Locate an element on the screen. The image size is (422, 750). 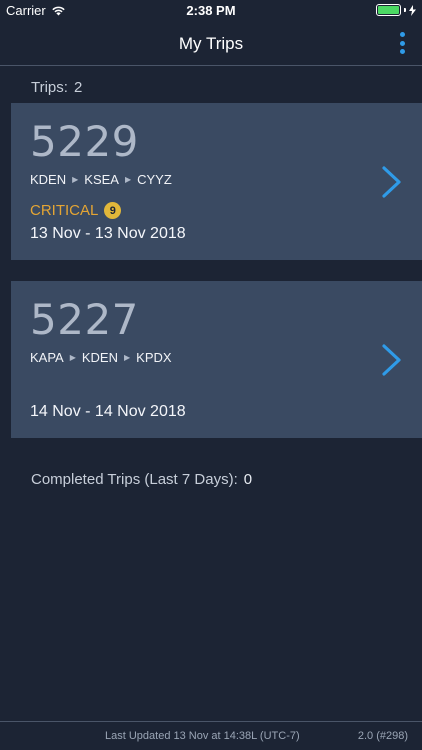
more-options-button is located at coordinates (402, 43).